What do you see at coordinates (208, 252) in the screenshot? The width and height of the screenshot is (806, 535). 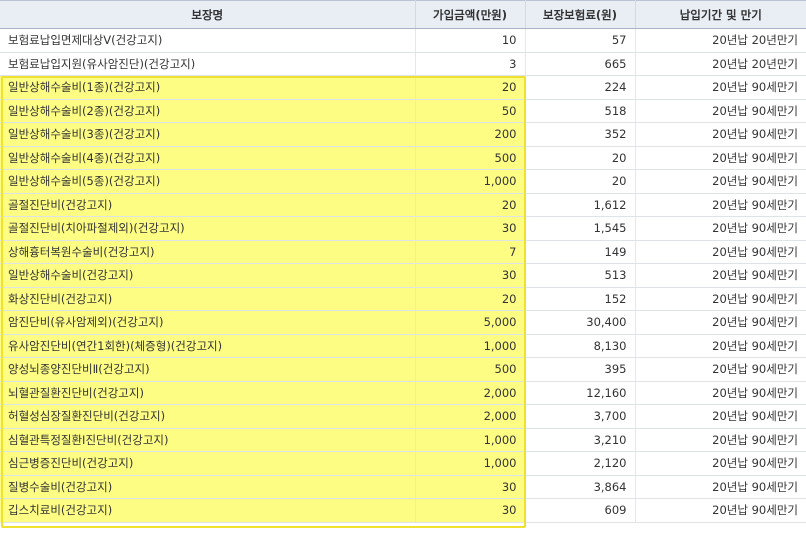 I see `coverage-name-cell: 상해흉터복원수술비(건강고지)` at bounding box center [208, 252].